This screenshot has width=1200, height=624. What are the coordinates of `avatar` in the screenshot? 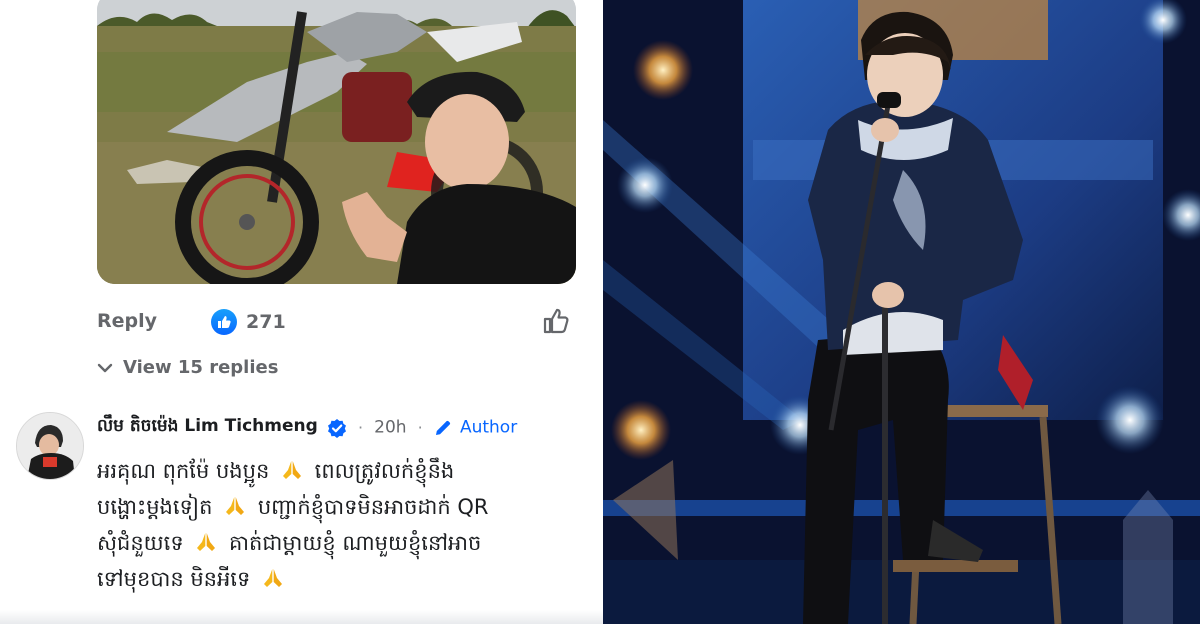 It's located at (50, 446).